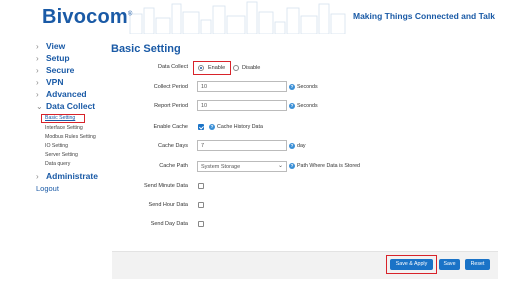  Describe the element at coordinates (242, 105) in the screenshot. I see `report-period-input: 10` at that location.